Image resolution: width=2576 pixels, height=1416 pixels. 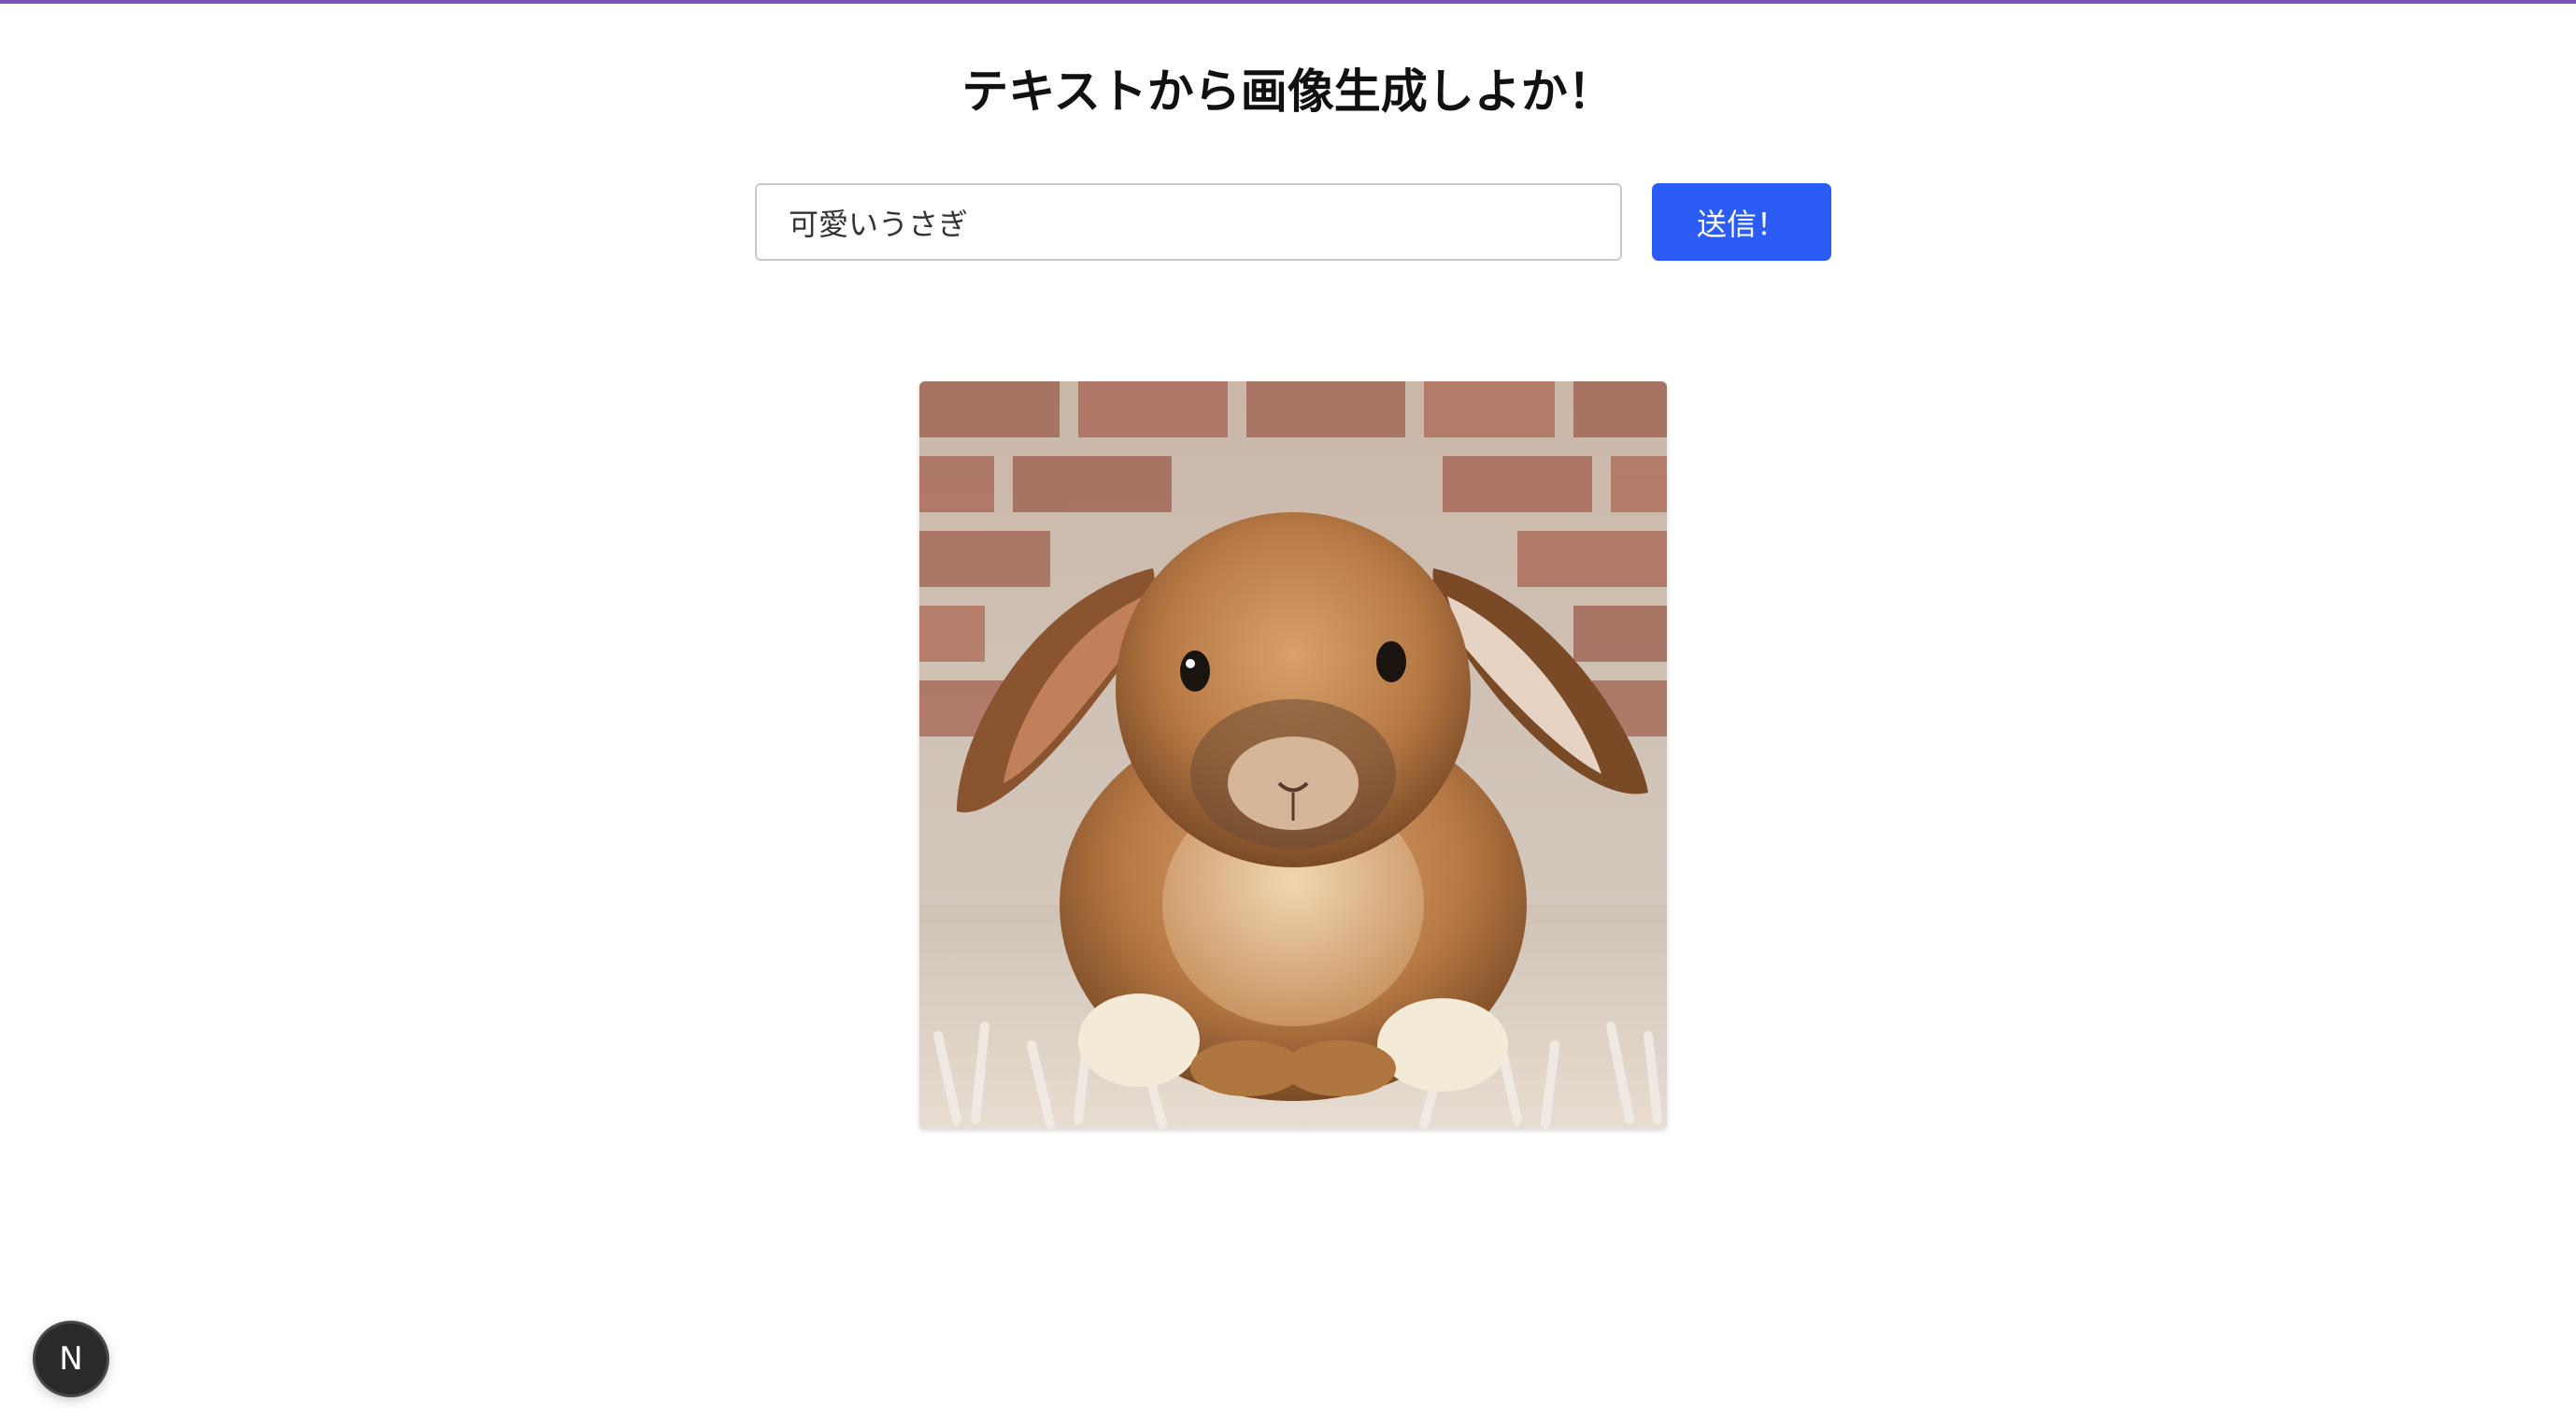 What do you see at coordinates (71, 1359) in the screenshot?
I see `nextjs-icon: N` at bounding box center [71, 1359].